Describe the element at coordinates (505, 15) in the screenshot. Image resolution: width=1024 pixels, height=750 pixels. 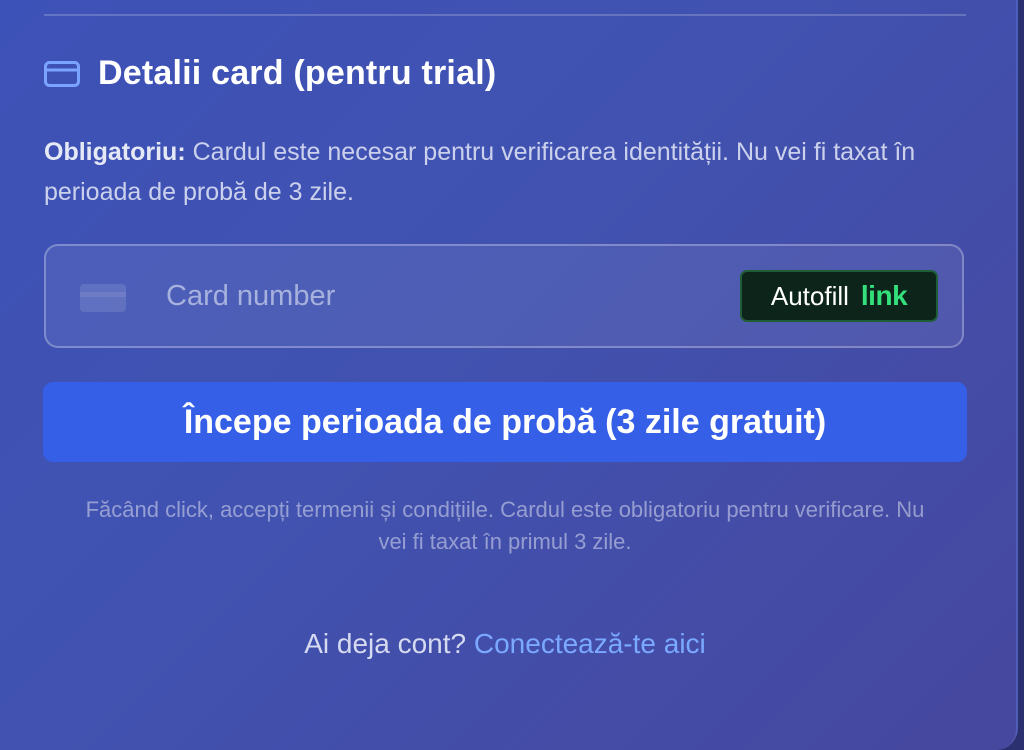
I see `section-divider` at that location.